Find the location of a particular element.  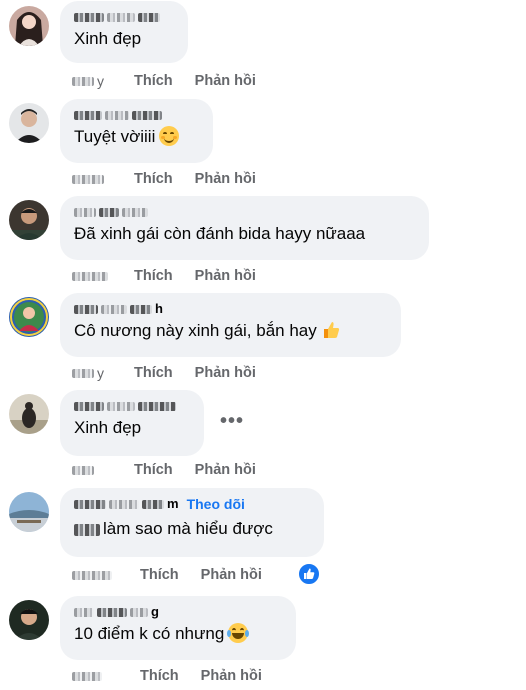

author-name: m Theo dõi is located at coordinates (192, 504).